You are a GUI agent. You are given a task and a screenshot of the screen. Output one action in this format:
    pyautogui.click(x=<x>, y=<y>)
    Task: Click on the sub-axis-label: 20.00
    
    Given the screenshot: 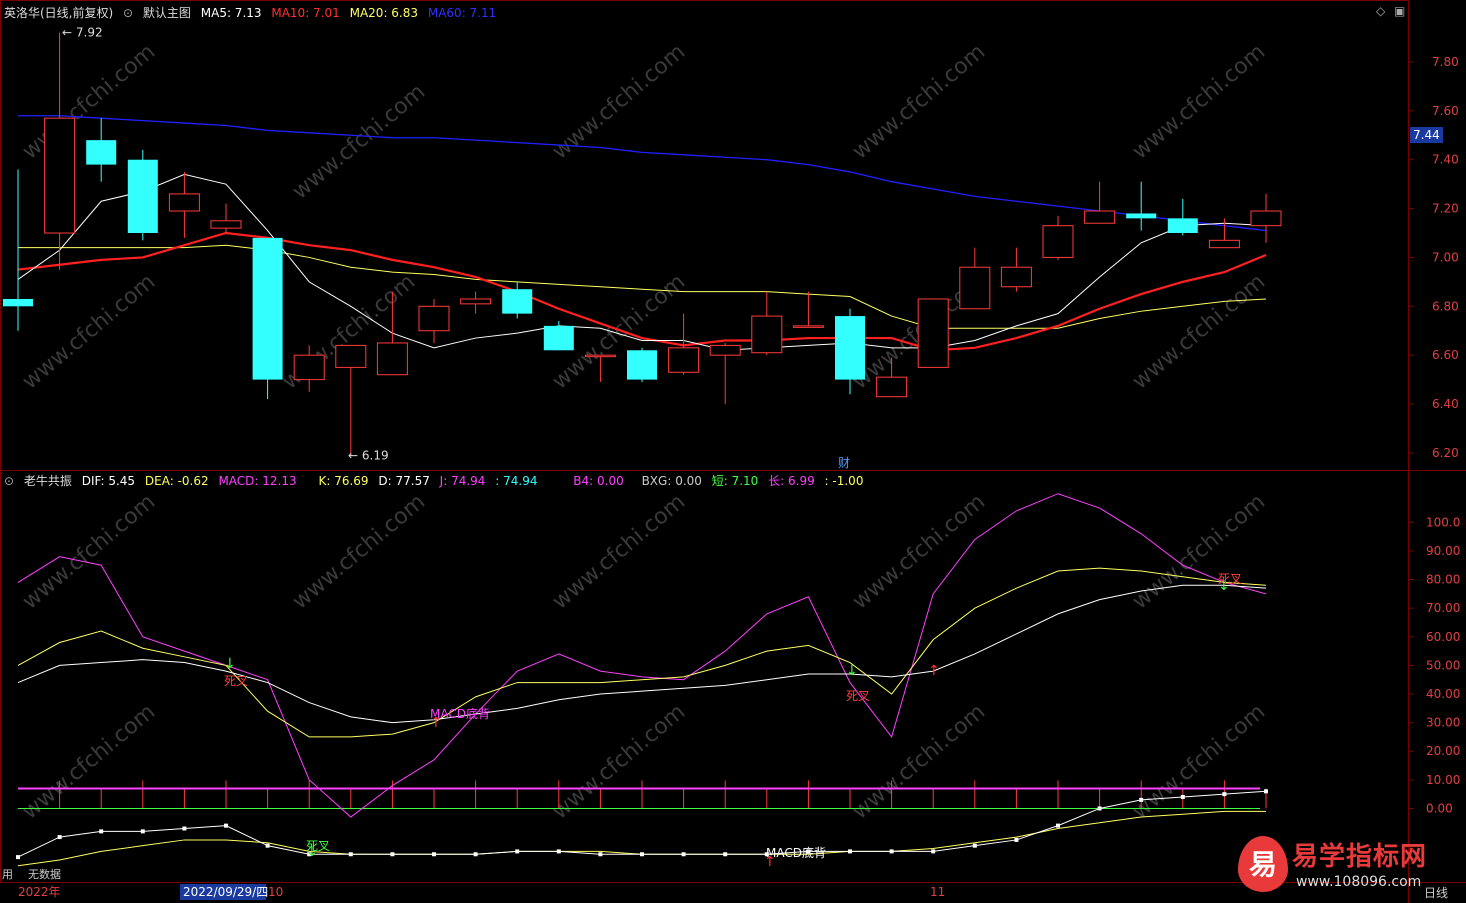 What is the action you would take?
    pyautogui.click(x=1443, y=751)
    